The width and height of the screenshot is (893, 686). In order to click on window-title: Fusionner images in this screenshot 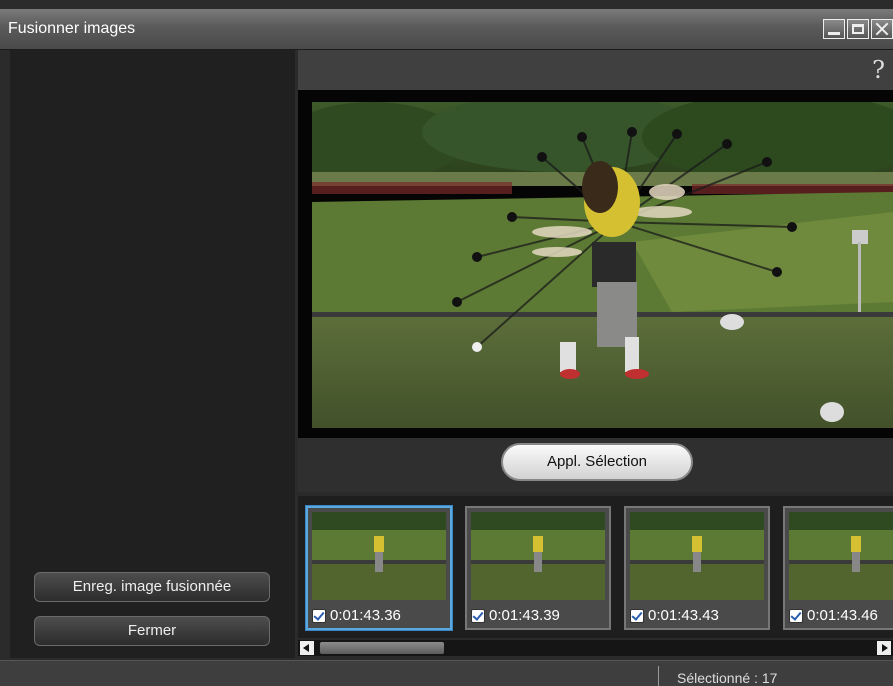, I will do `click(72, 28)`.